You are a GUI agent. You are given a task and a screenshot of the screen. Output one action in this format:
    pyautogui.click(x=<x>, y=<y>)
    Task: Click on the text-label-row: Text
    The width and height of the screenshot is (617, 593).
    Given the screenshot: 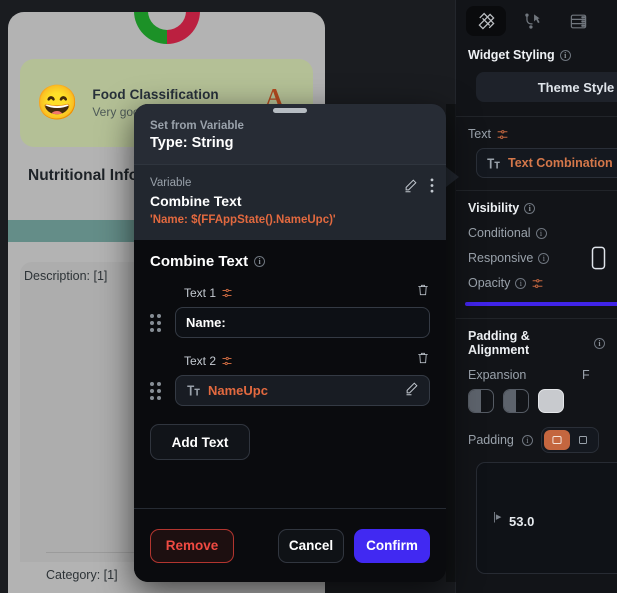 What is the action you would take?
    pyautogui.click(x=536, y=134)
    